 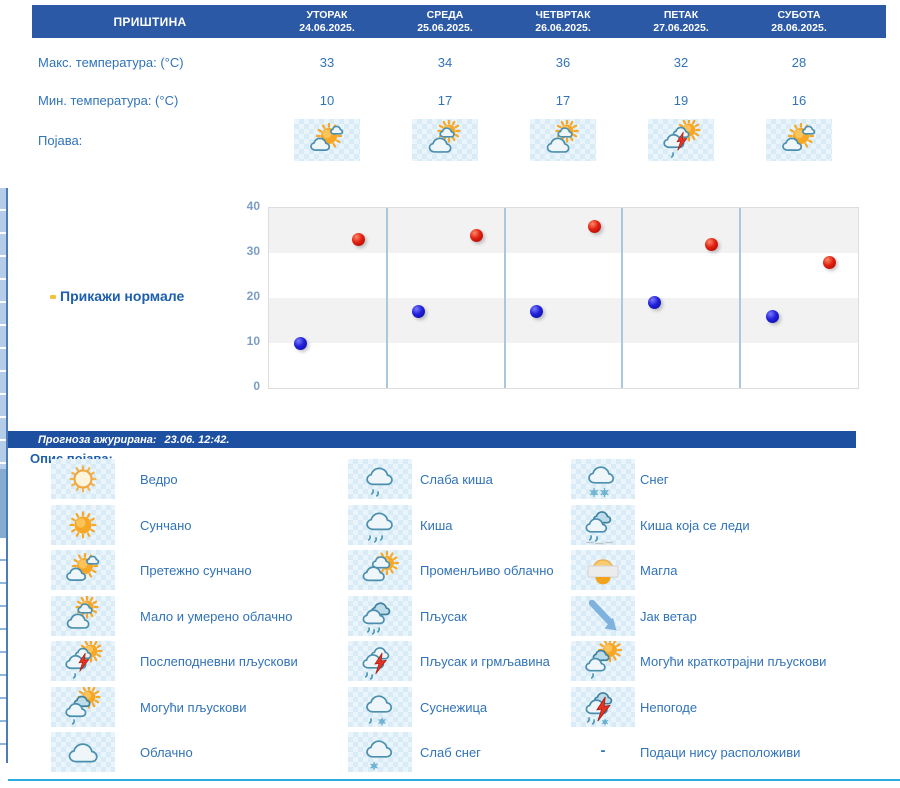 What do you see at coordinates (327, 27) in the screenshot?
I see `day-date: 24.06.2025.` at bounding box center [327, 27].